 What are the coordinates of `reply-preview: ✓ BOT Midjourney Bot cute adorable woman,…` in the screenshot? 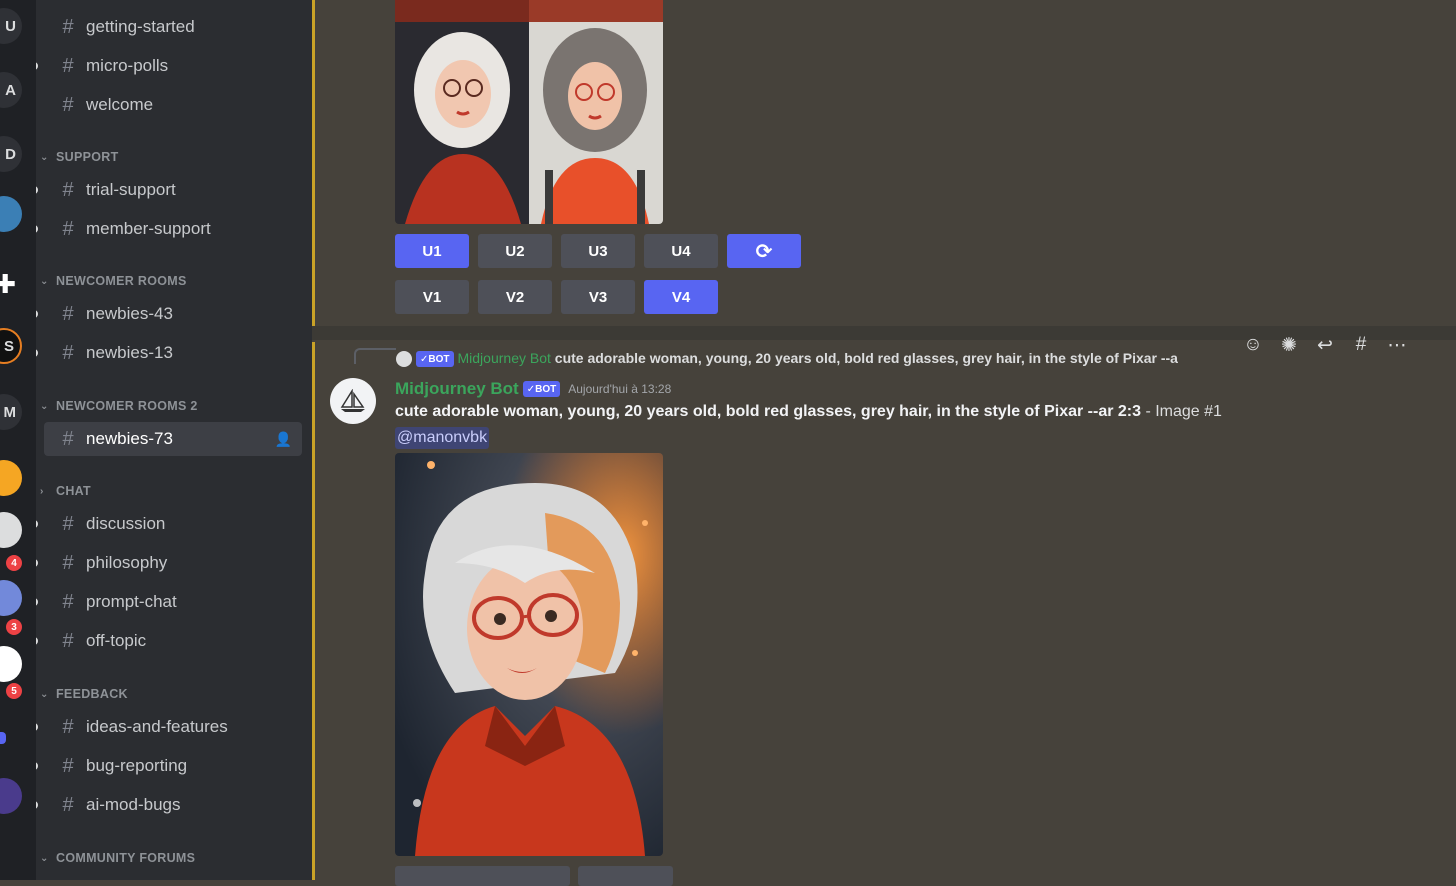 It's located at (846, 360).